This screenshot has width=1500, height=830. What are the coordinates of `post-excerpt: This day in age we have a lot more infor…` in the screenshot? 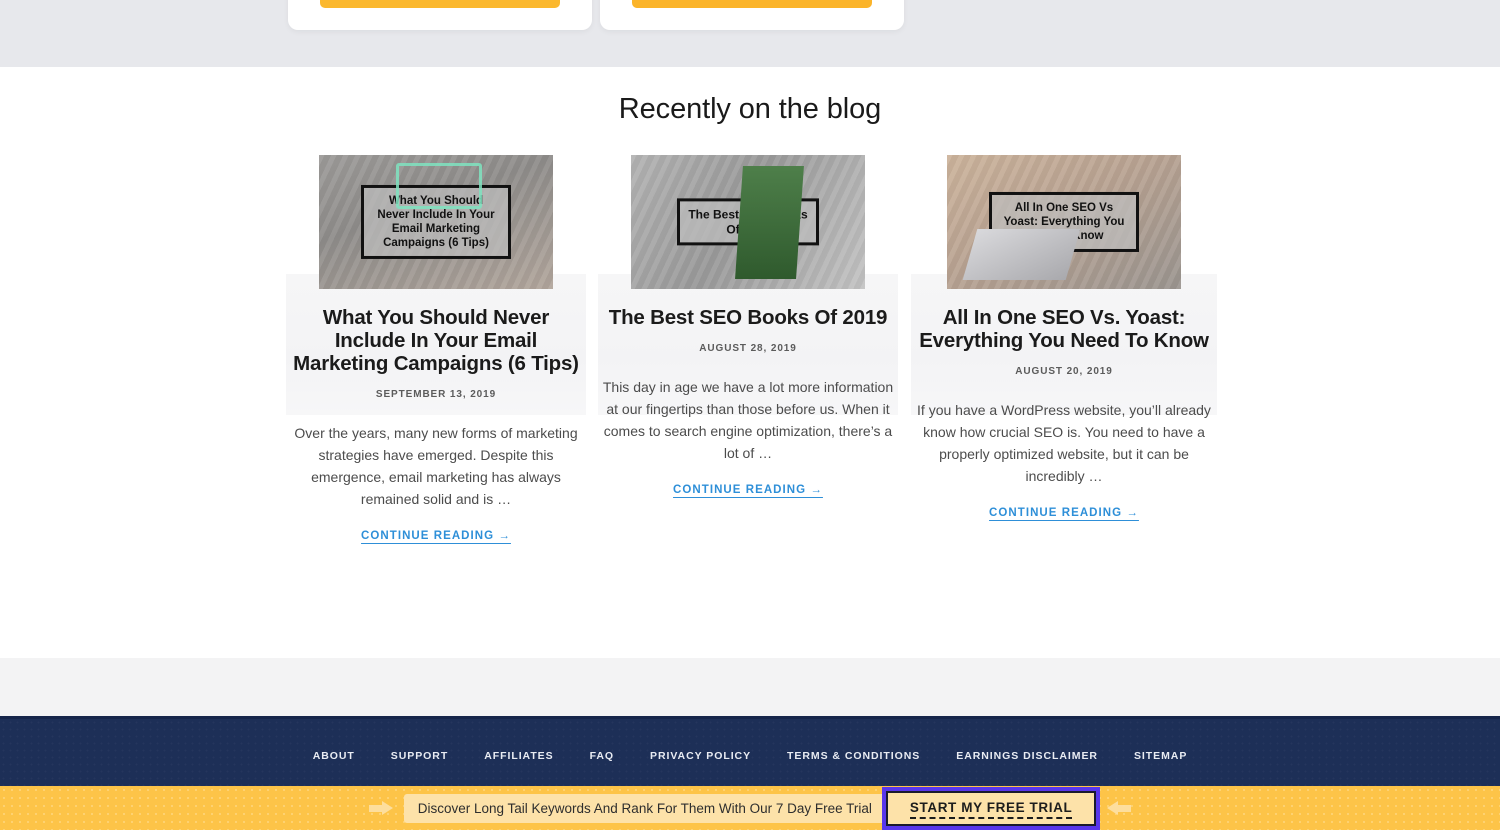 It's located at (748, 420).